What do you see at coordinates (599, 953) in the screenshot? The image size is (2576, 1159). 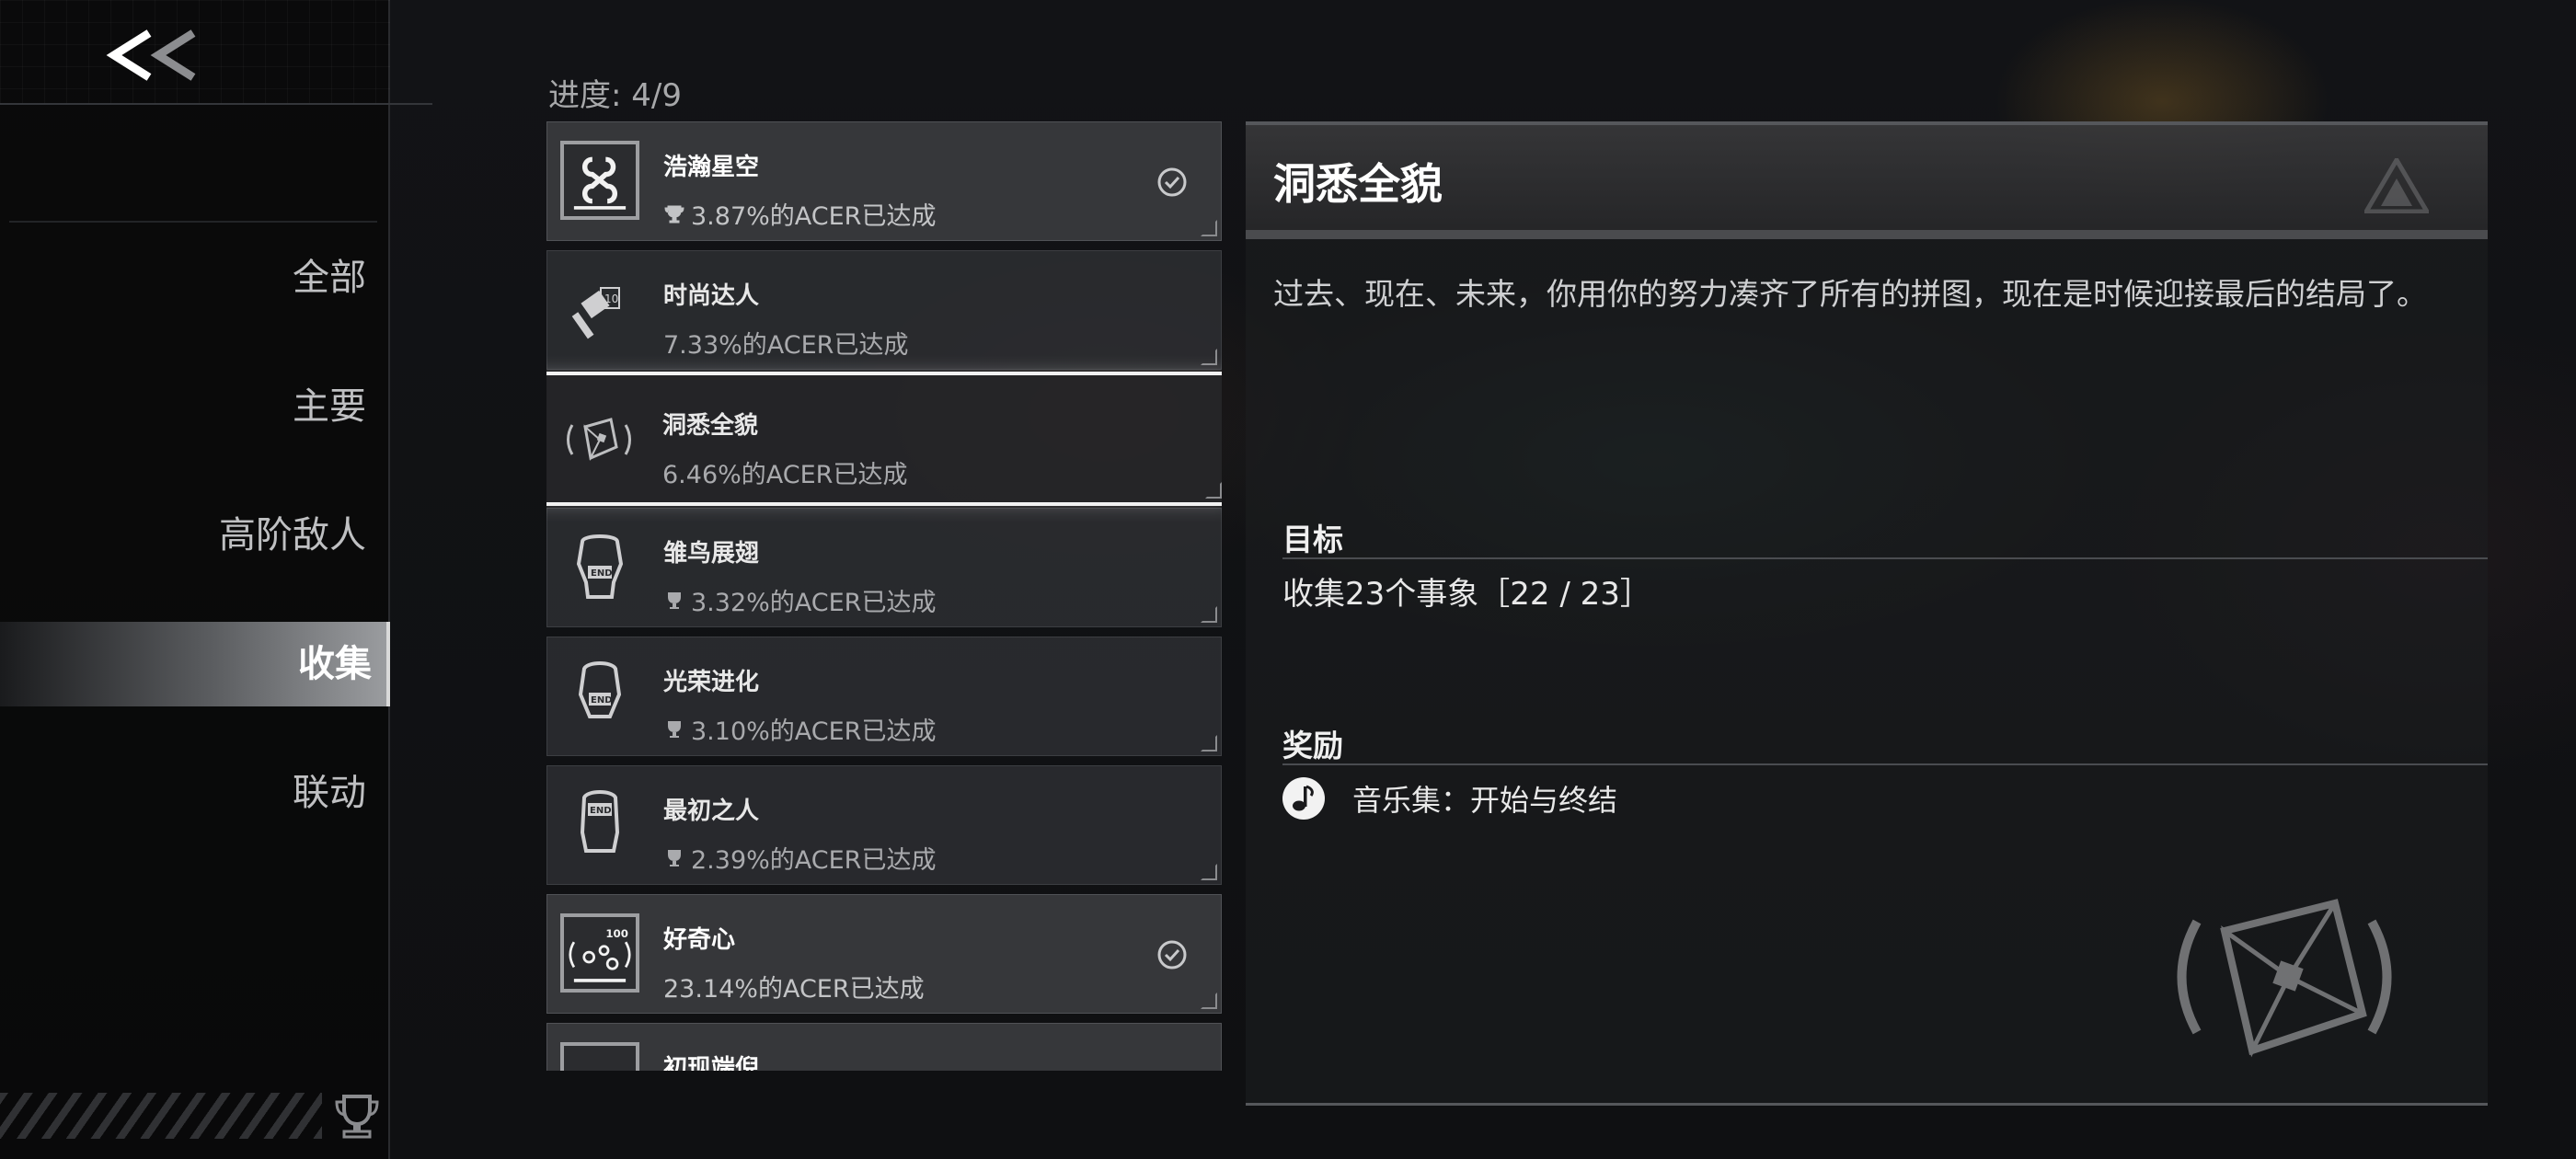 I see `curiosity-100-icon: 100` at bounding box center [599, 953].